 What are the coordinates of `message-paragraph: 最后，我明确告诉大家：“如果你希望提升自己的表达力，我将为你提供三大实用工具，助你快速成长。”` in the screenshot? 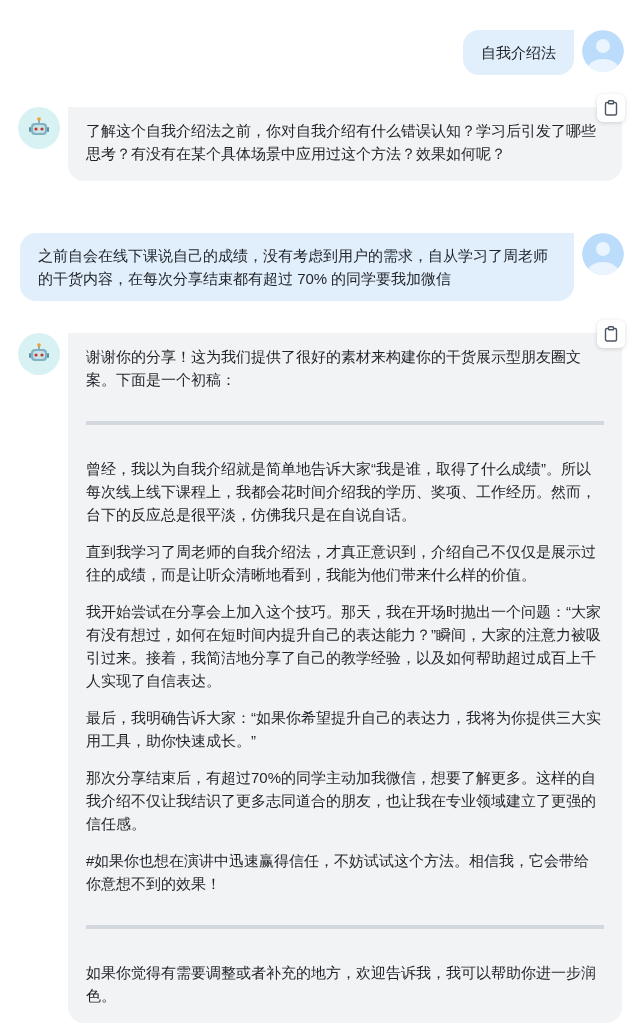 It's located at (344, 729).